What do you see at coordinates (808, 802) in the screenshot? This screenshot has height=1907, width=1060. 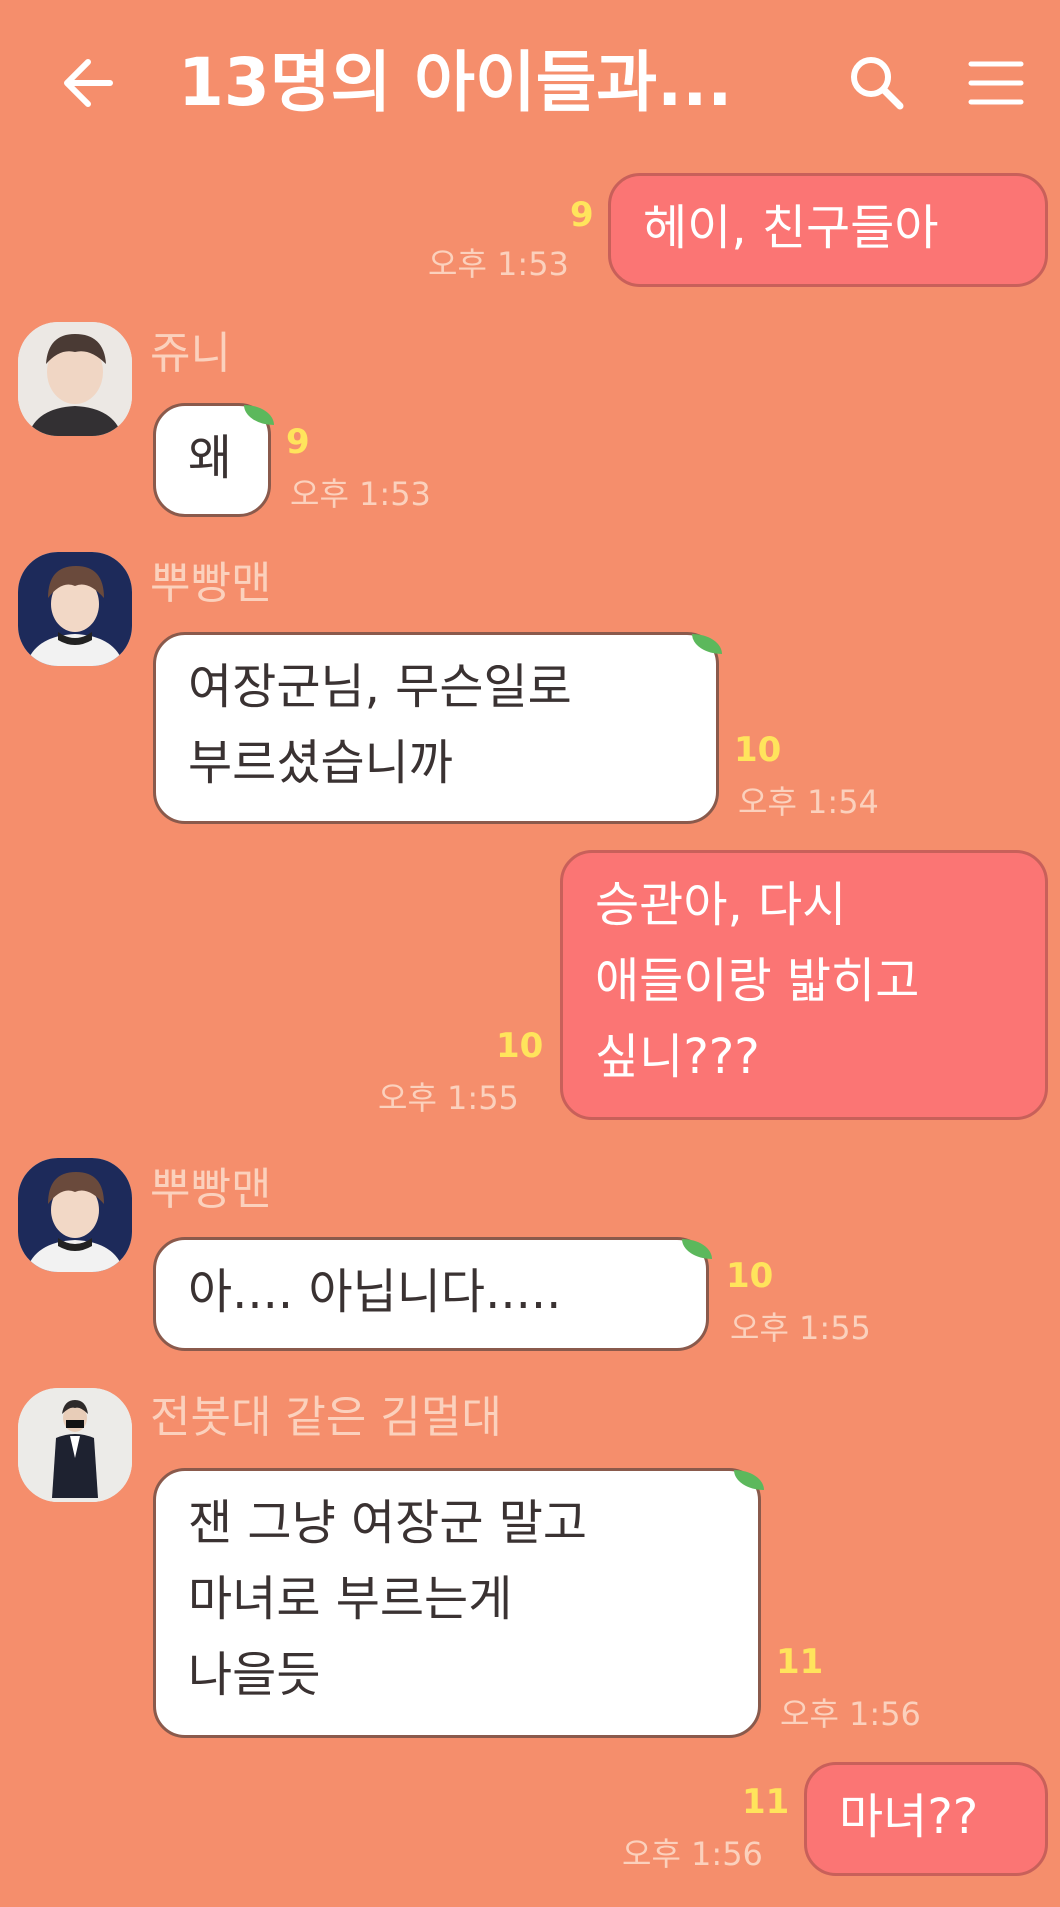 I see `message-time: 오후 1:54` at bounding box center [808, 802].